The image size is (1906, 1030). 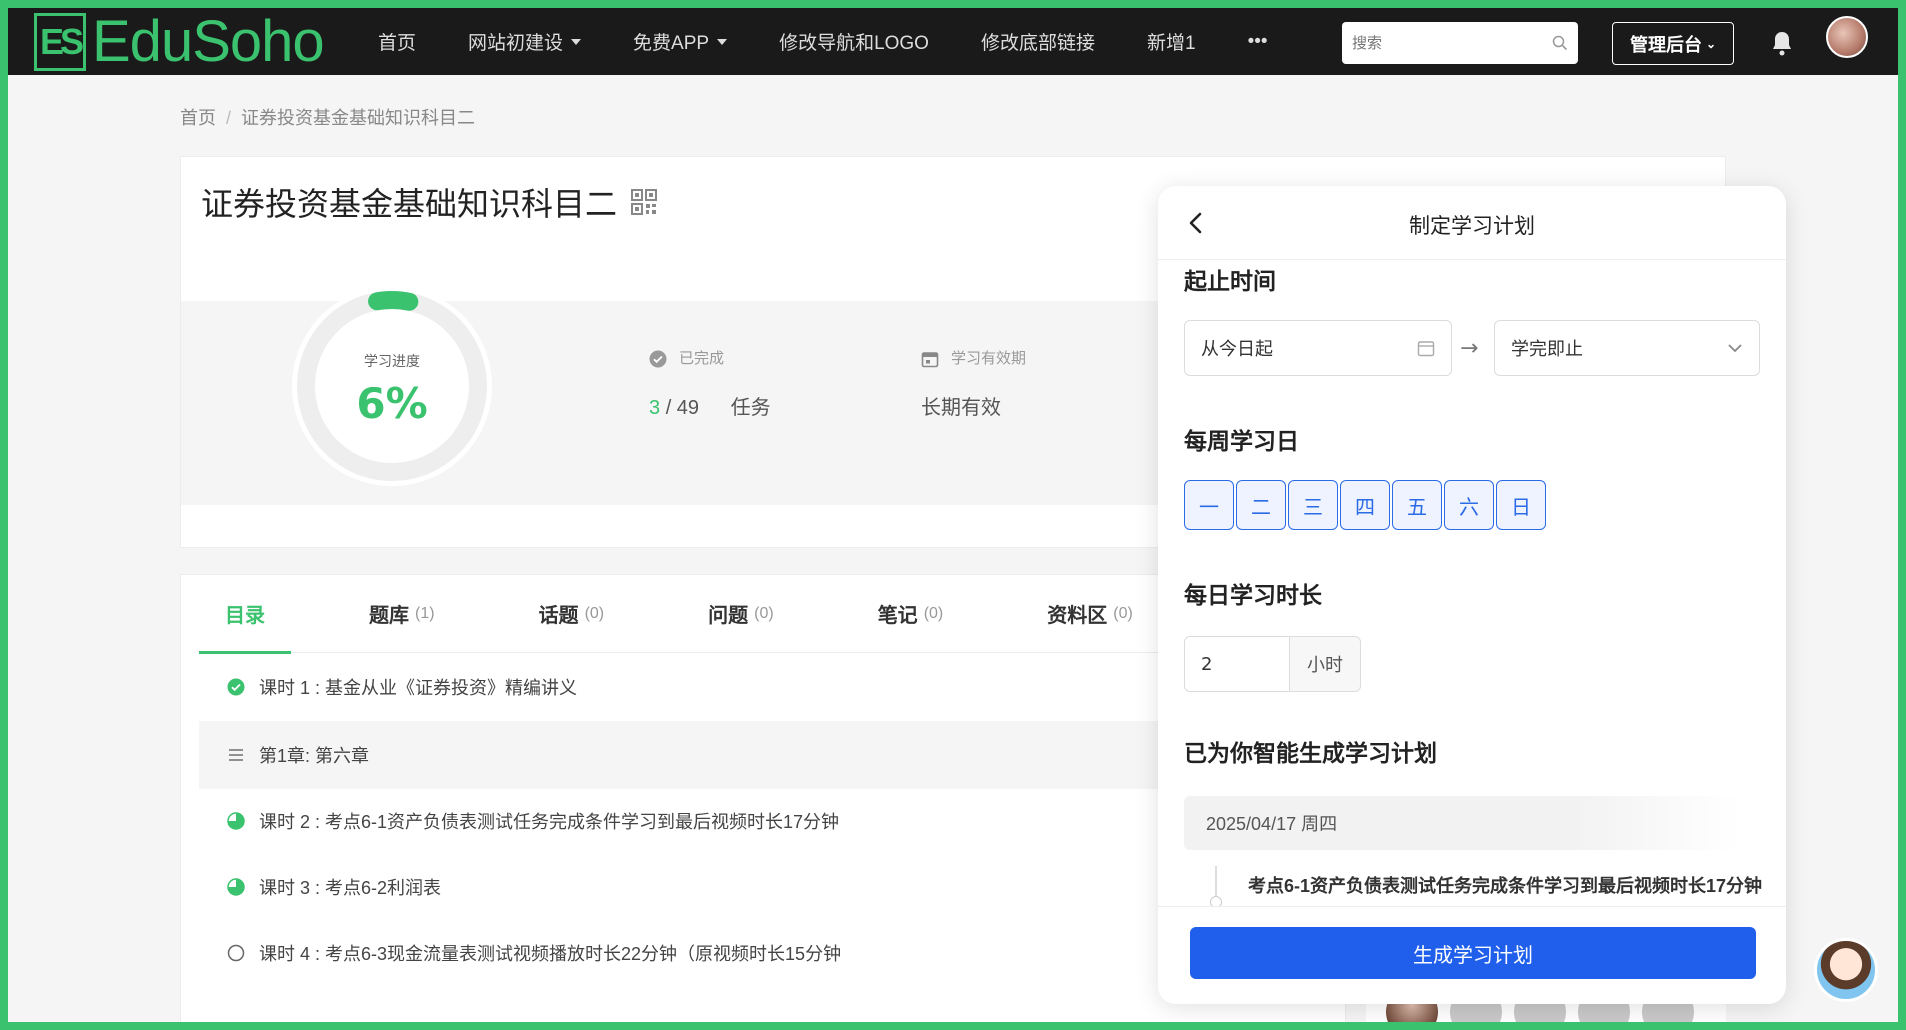 What do you see at coordinates (236, 953) in the screenshot?
I see `empty-circle-icon` at bounding box center [236, 953].